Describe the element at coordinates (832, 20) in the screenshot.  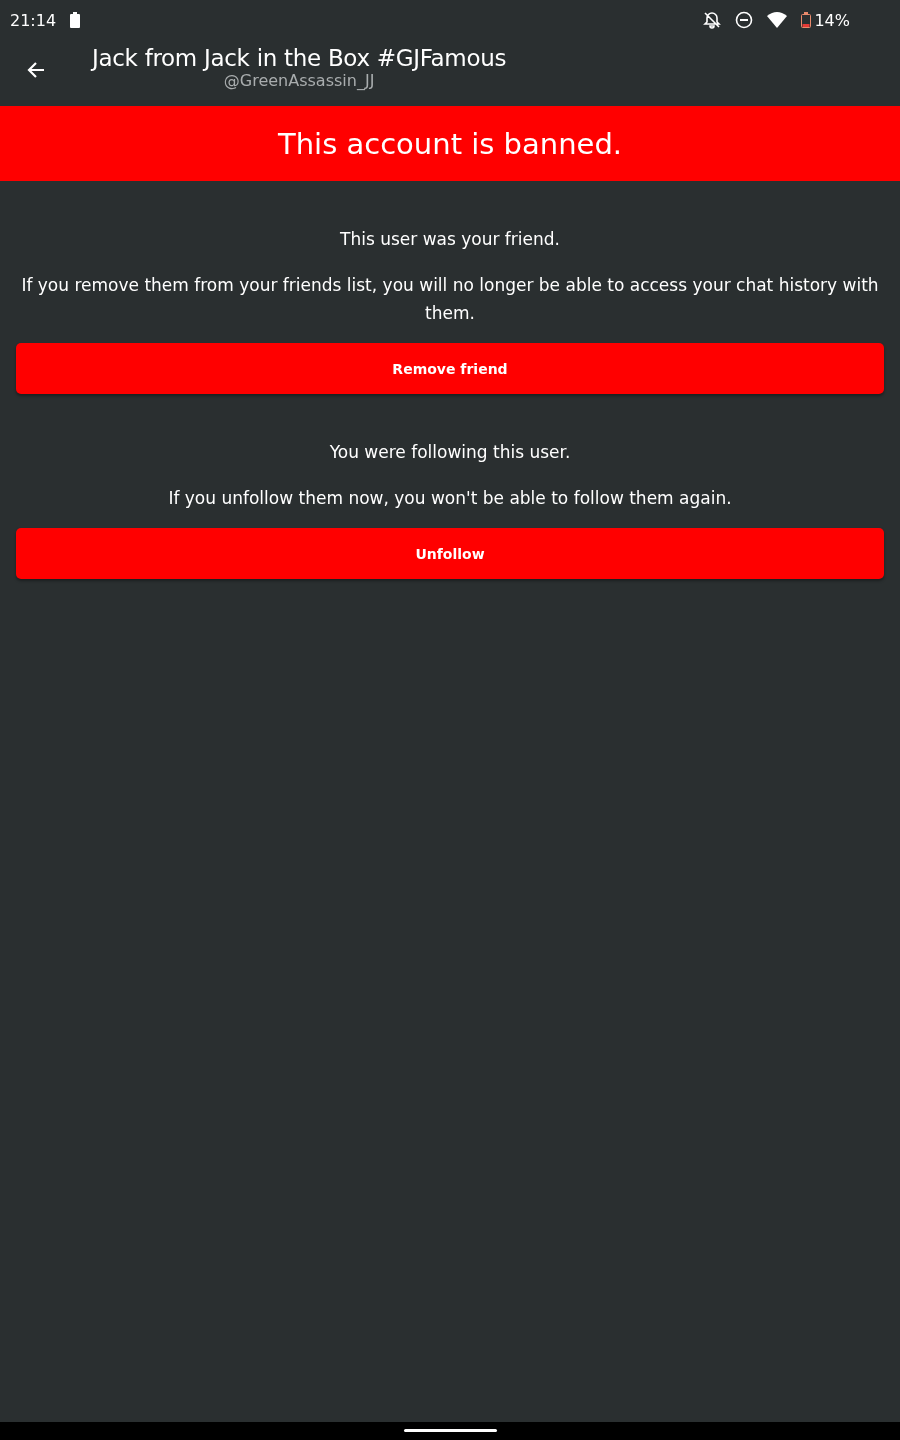
I see `battery-percent: 14%` at that location.